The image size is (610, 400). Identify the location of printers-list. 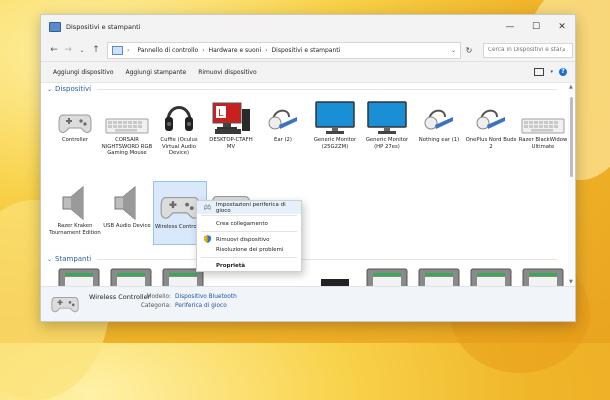
(311, 274).